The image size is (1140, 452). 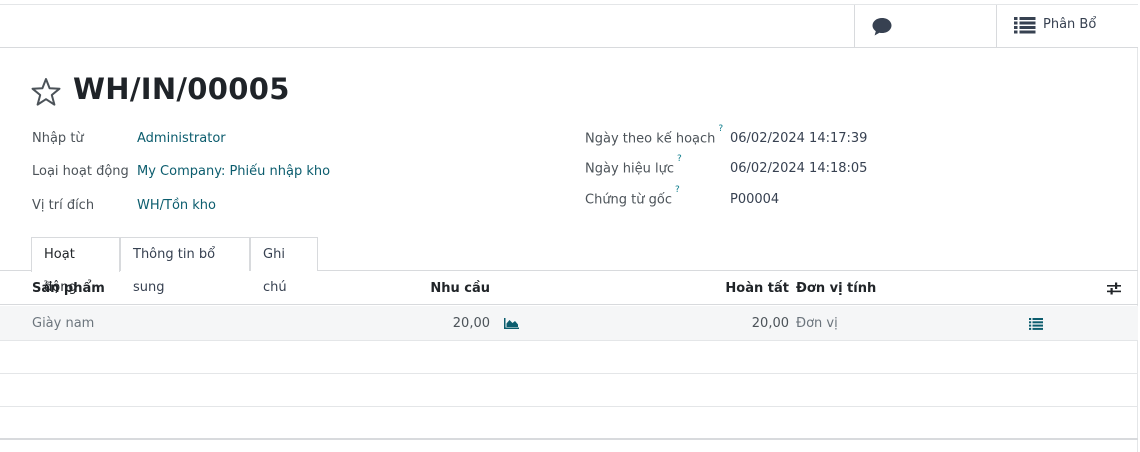 What do you see at coordinates (63, 323) in the screenshot?
I see `product-cell: Giày nam` at bounding box center [63, 323].